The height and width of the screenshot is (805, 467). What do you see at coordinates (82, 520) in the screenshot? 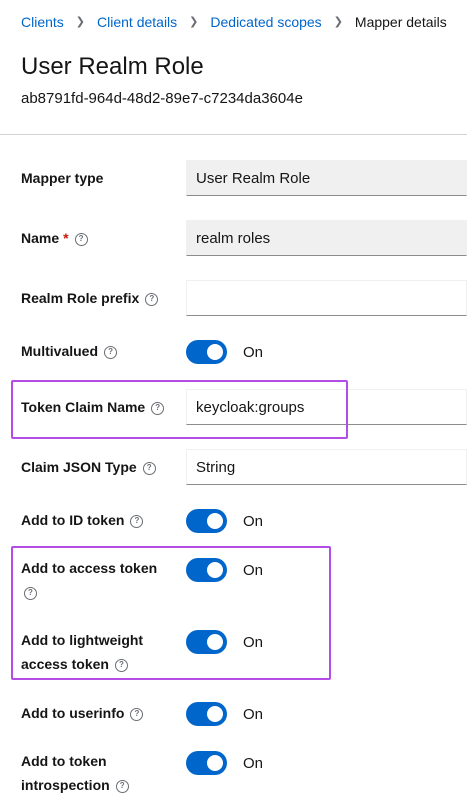
I see `add-to-id-token-label: Add to ID token?` at bounding box center [82, 520].